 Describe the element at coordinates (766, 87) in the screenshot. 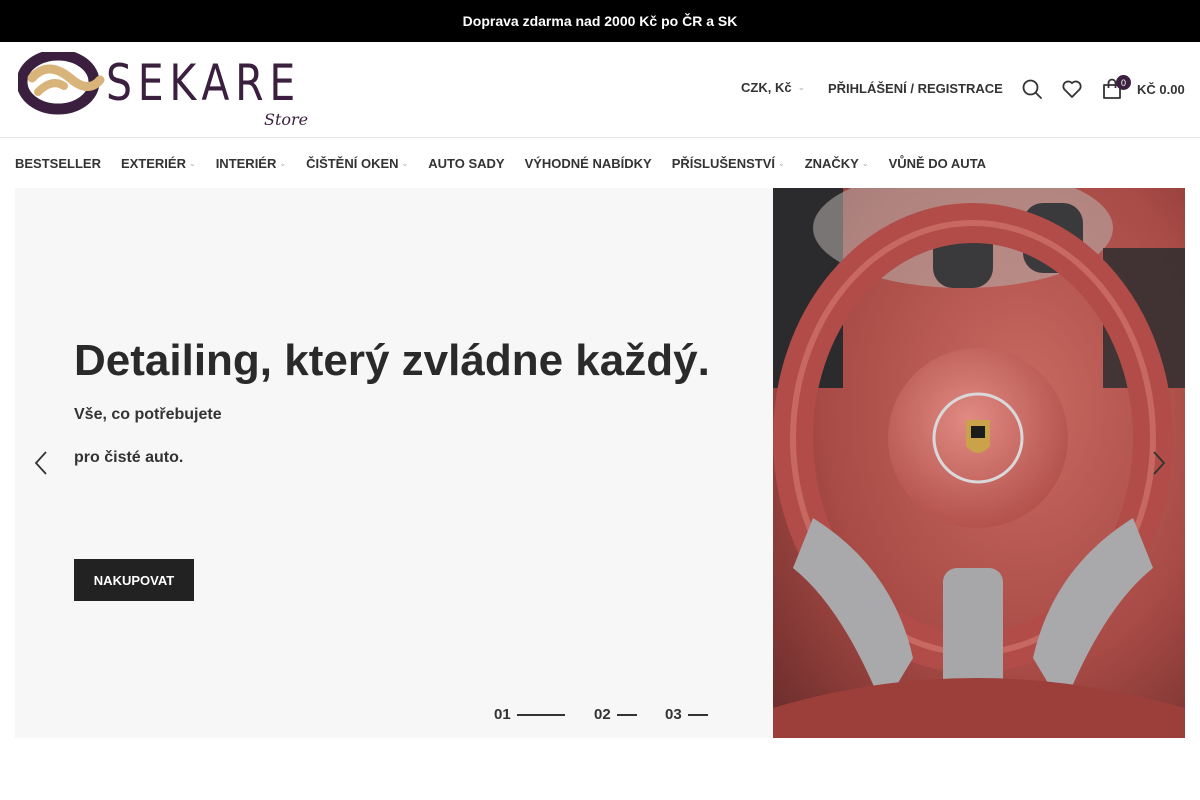

I see `currency-label: CZK, Kč` at that location.